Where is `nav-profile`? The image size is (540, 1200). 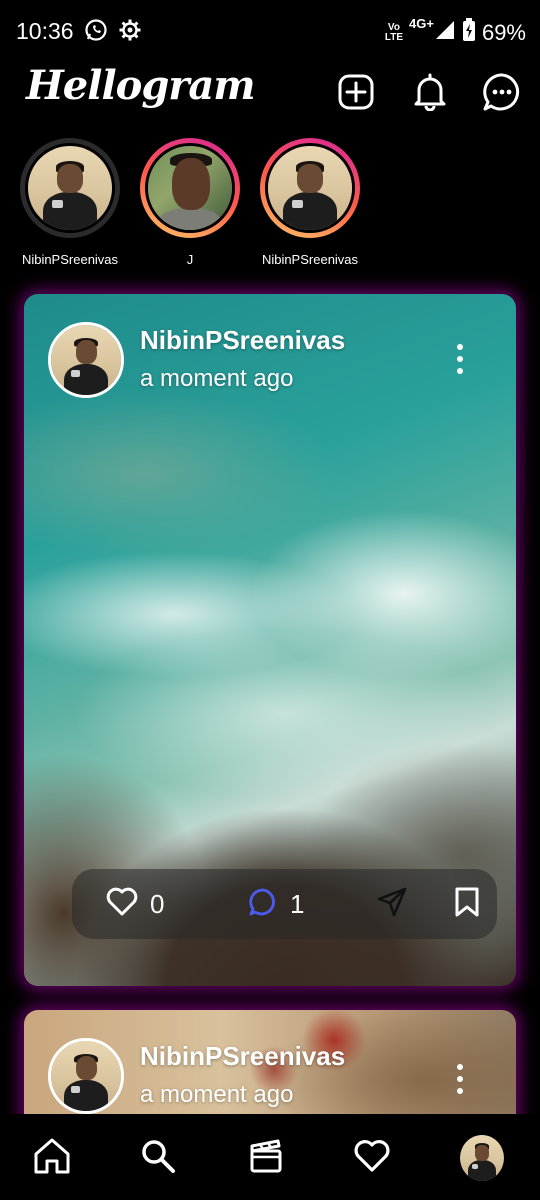 nav-profile is located at coordinates (482, 1158).